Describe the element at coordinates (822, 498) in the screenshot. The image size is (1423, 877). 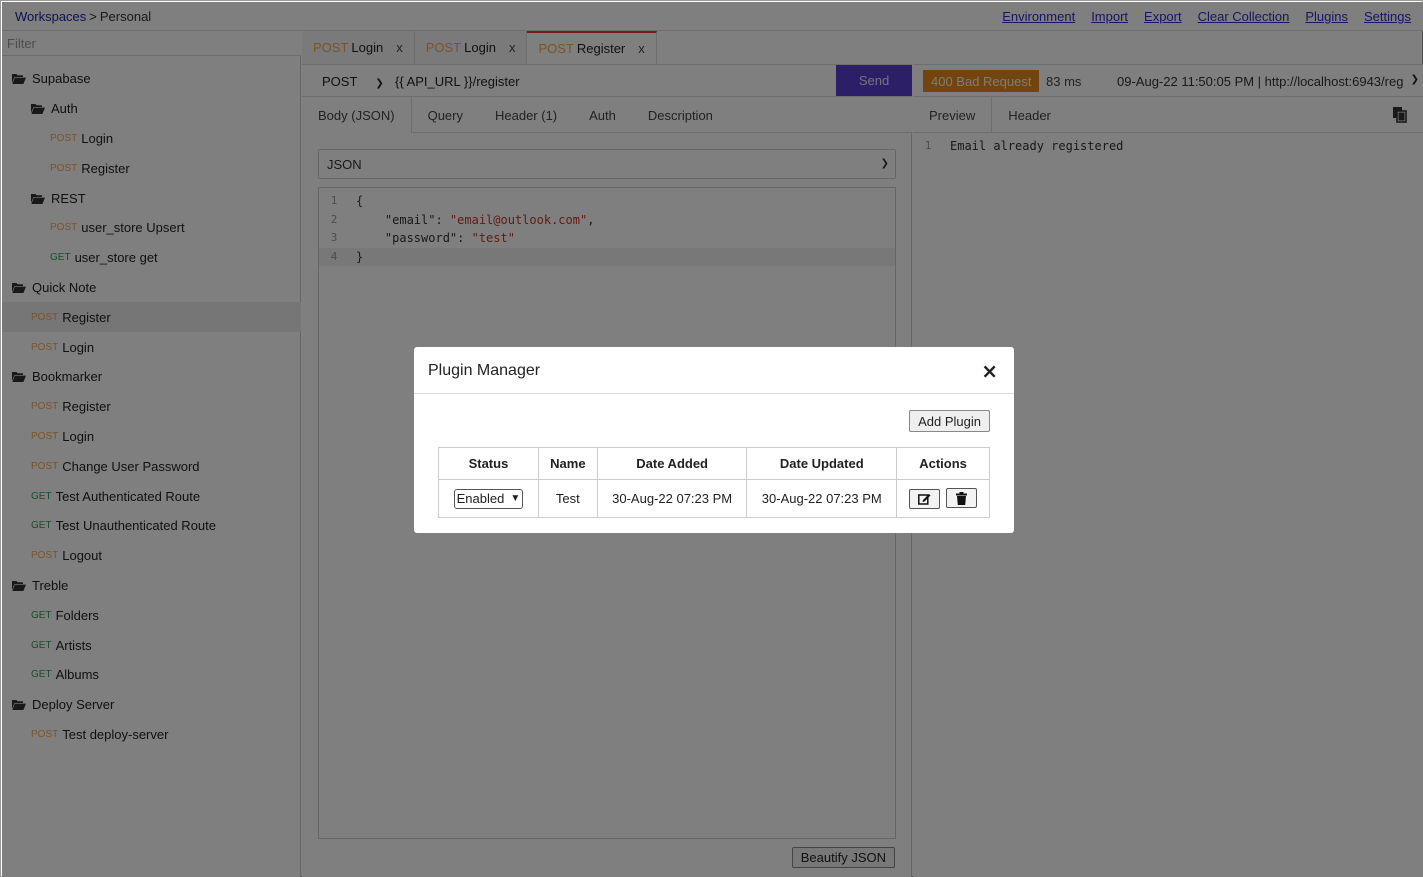
I see `date-updated: 30-Aug-22 07:23 PM` at that location.